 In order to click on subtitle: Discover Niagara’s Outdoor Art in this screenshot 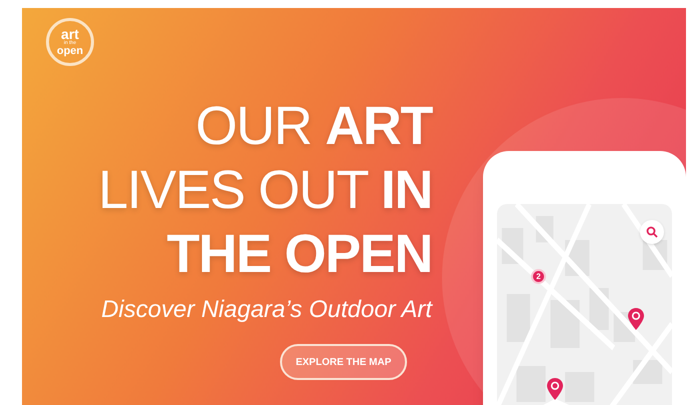, I will do `click(267, 310)`.